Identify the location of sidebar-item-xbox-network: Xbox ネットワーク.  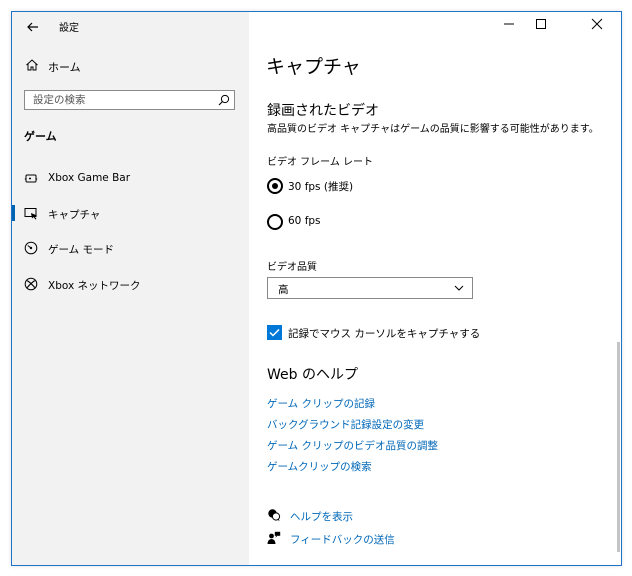
(130, 284).